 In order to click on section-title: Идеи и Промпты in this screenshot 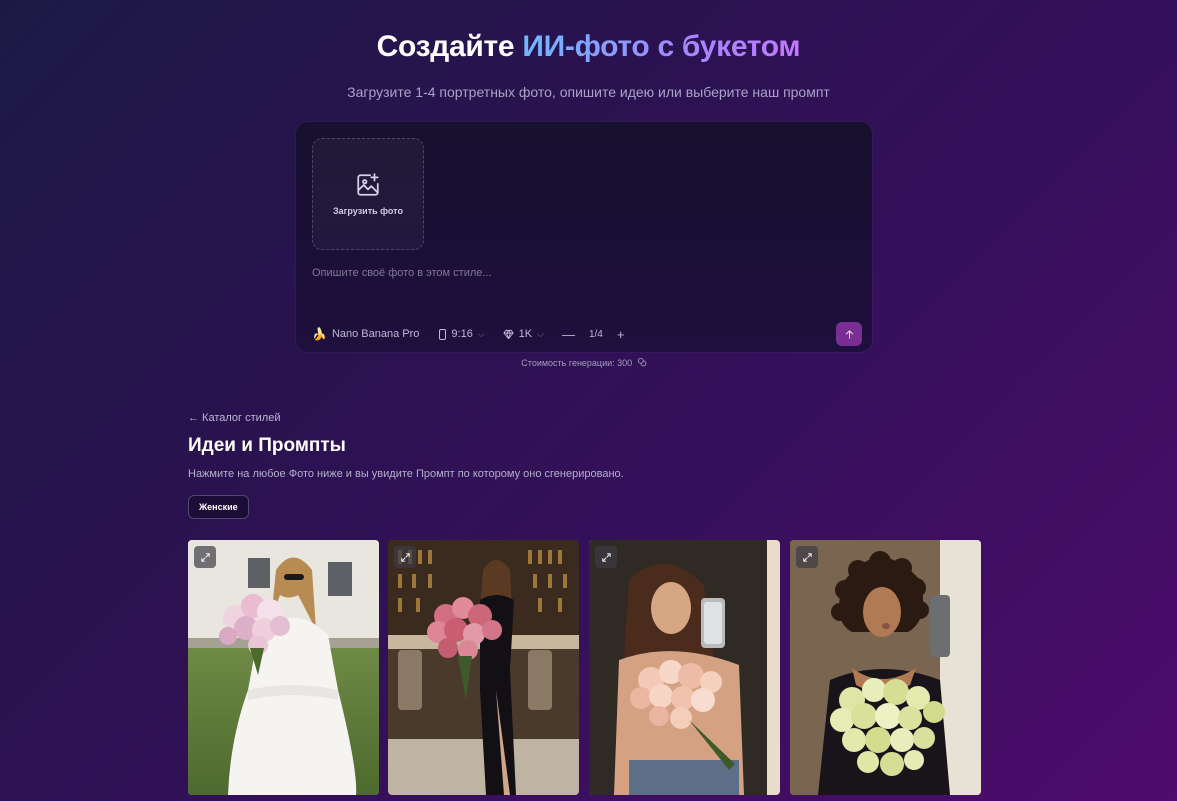, I will do `click(267, 445)`.